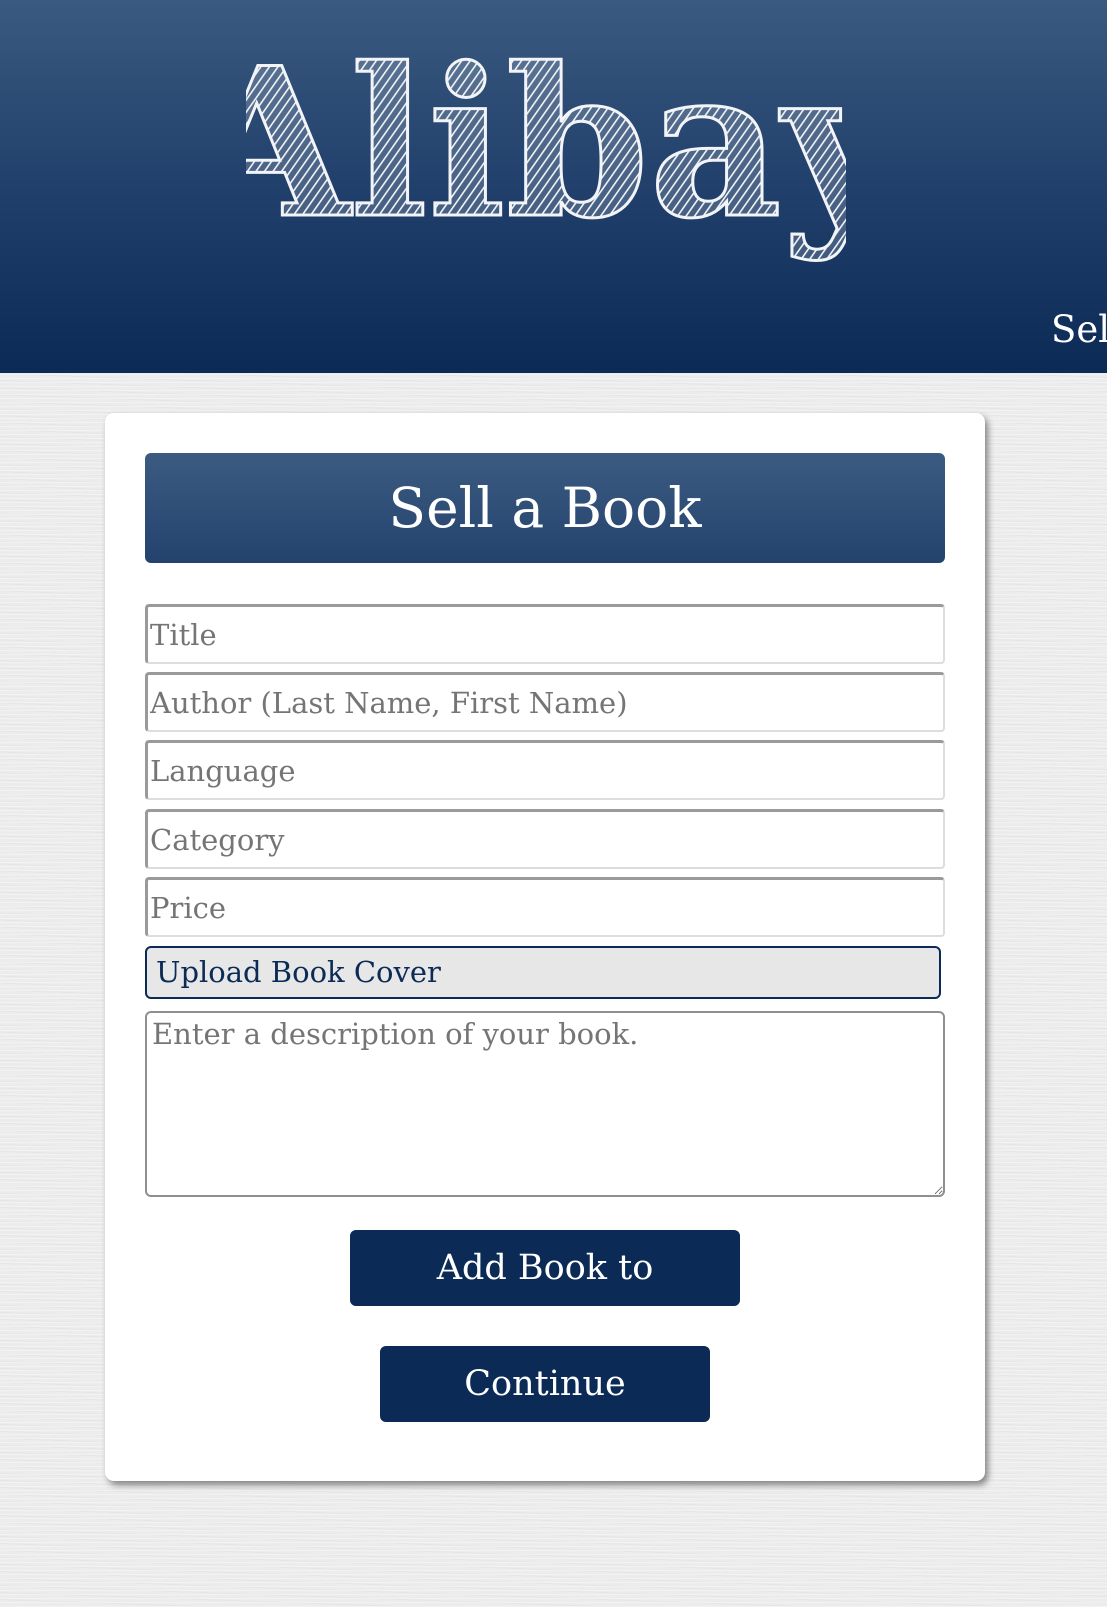 The height and width of the screenshot is (1607, 1107). What do you see at coordinates (546, 157) in the screenshot?
I see `logo-text: Alibay` at bounding box center [546, 157].